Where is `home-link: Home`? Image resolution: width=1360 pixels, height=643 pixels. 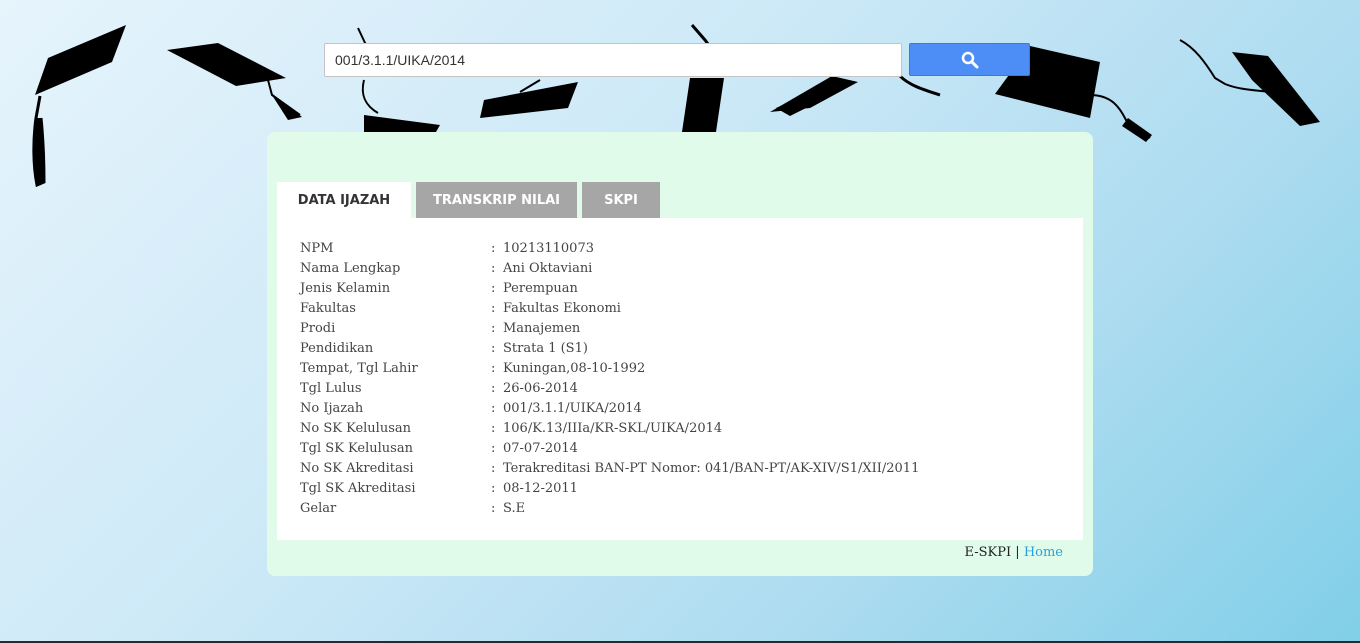
home-link: Home is located at coordinates (1043, 552).